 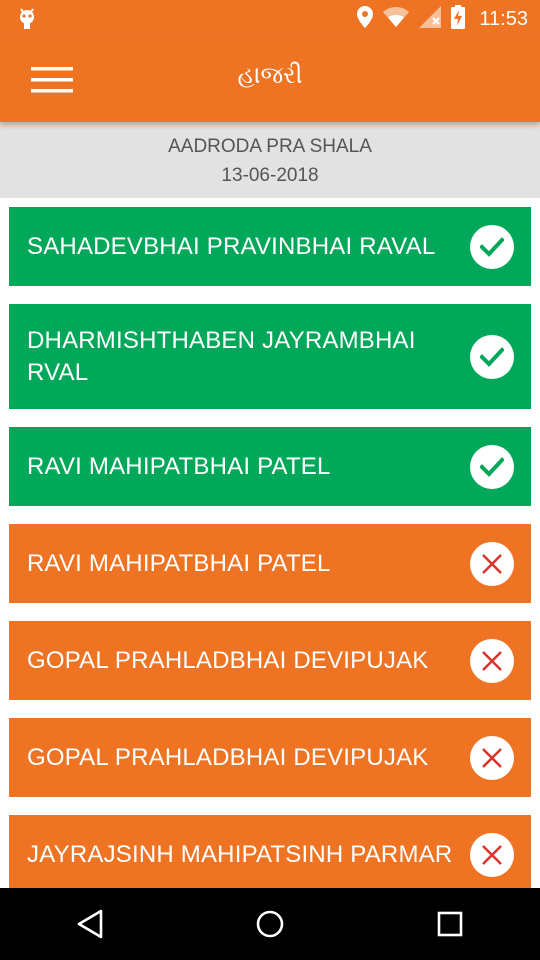 I want to click on home-icon, so click(x=270, y=924).